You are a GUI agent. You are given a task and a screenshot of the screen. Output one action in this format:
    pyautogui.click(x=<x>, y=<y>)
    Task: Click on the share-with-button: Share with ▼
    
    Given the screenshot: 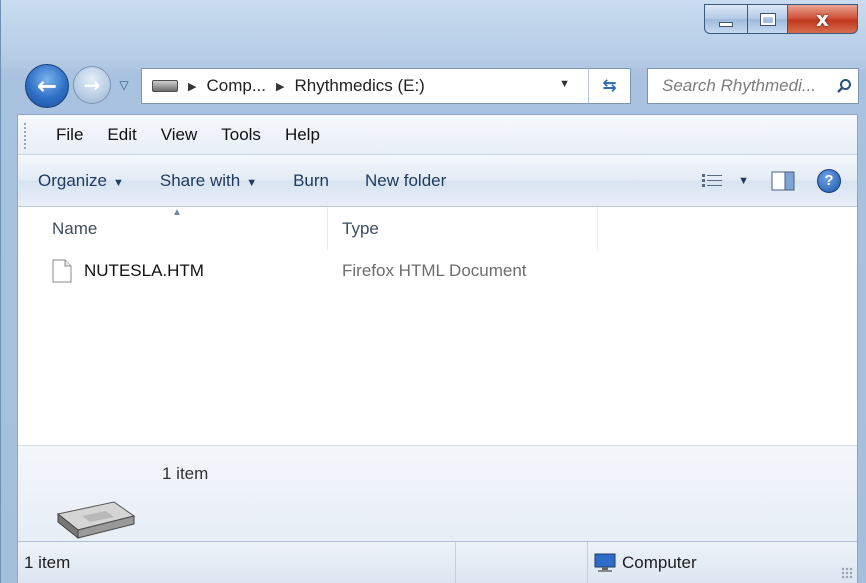 What is the action you would take?
    pyautogui.click(x=208, y=181)
    